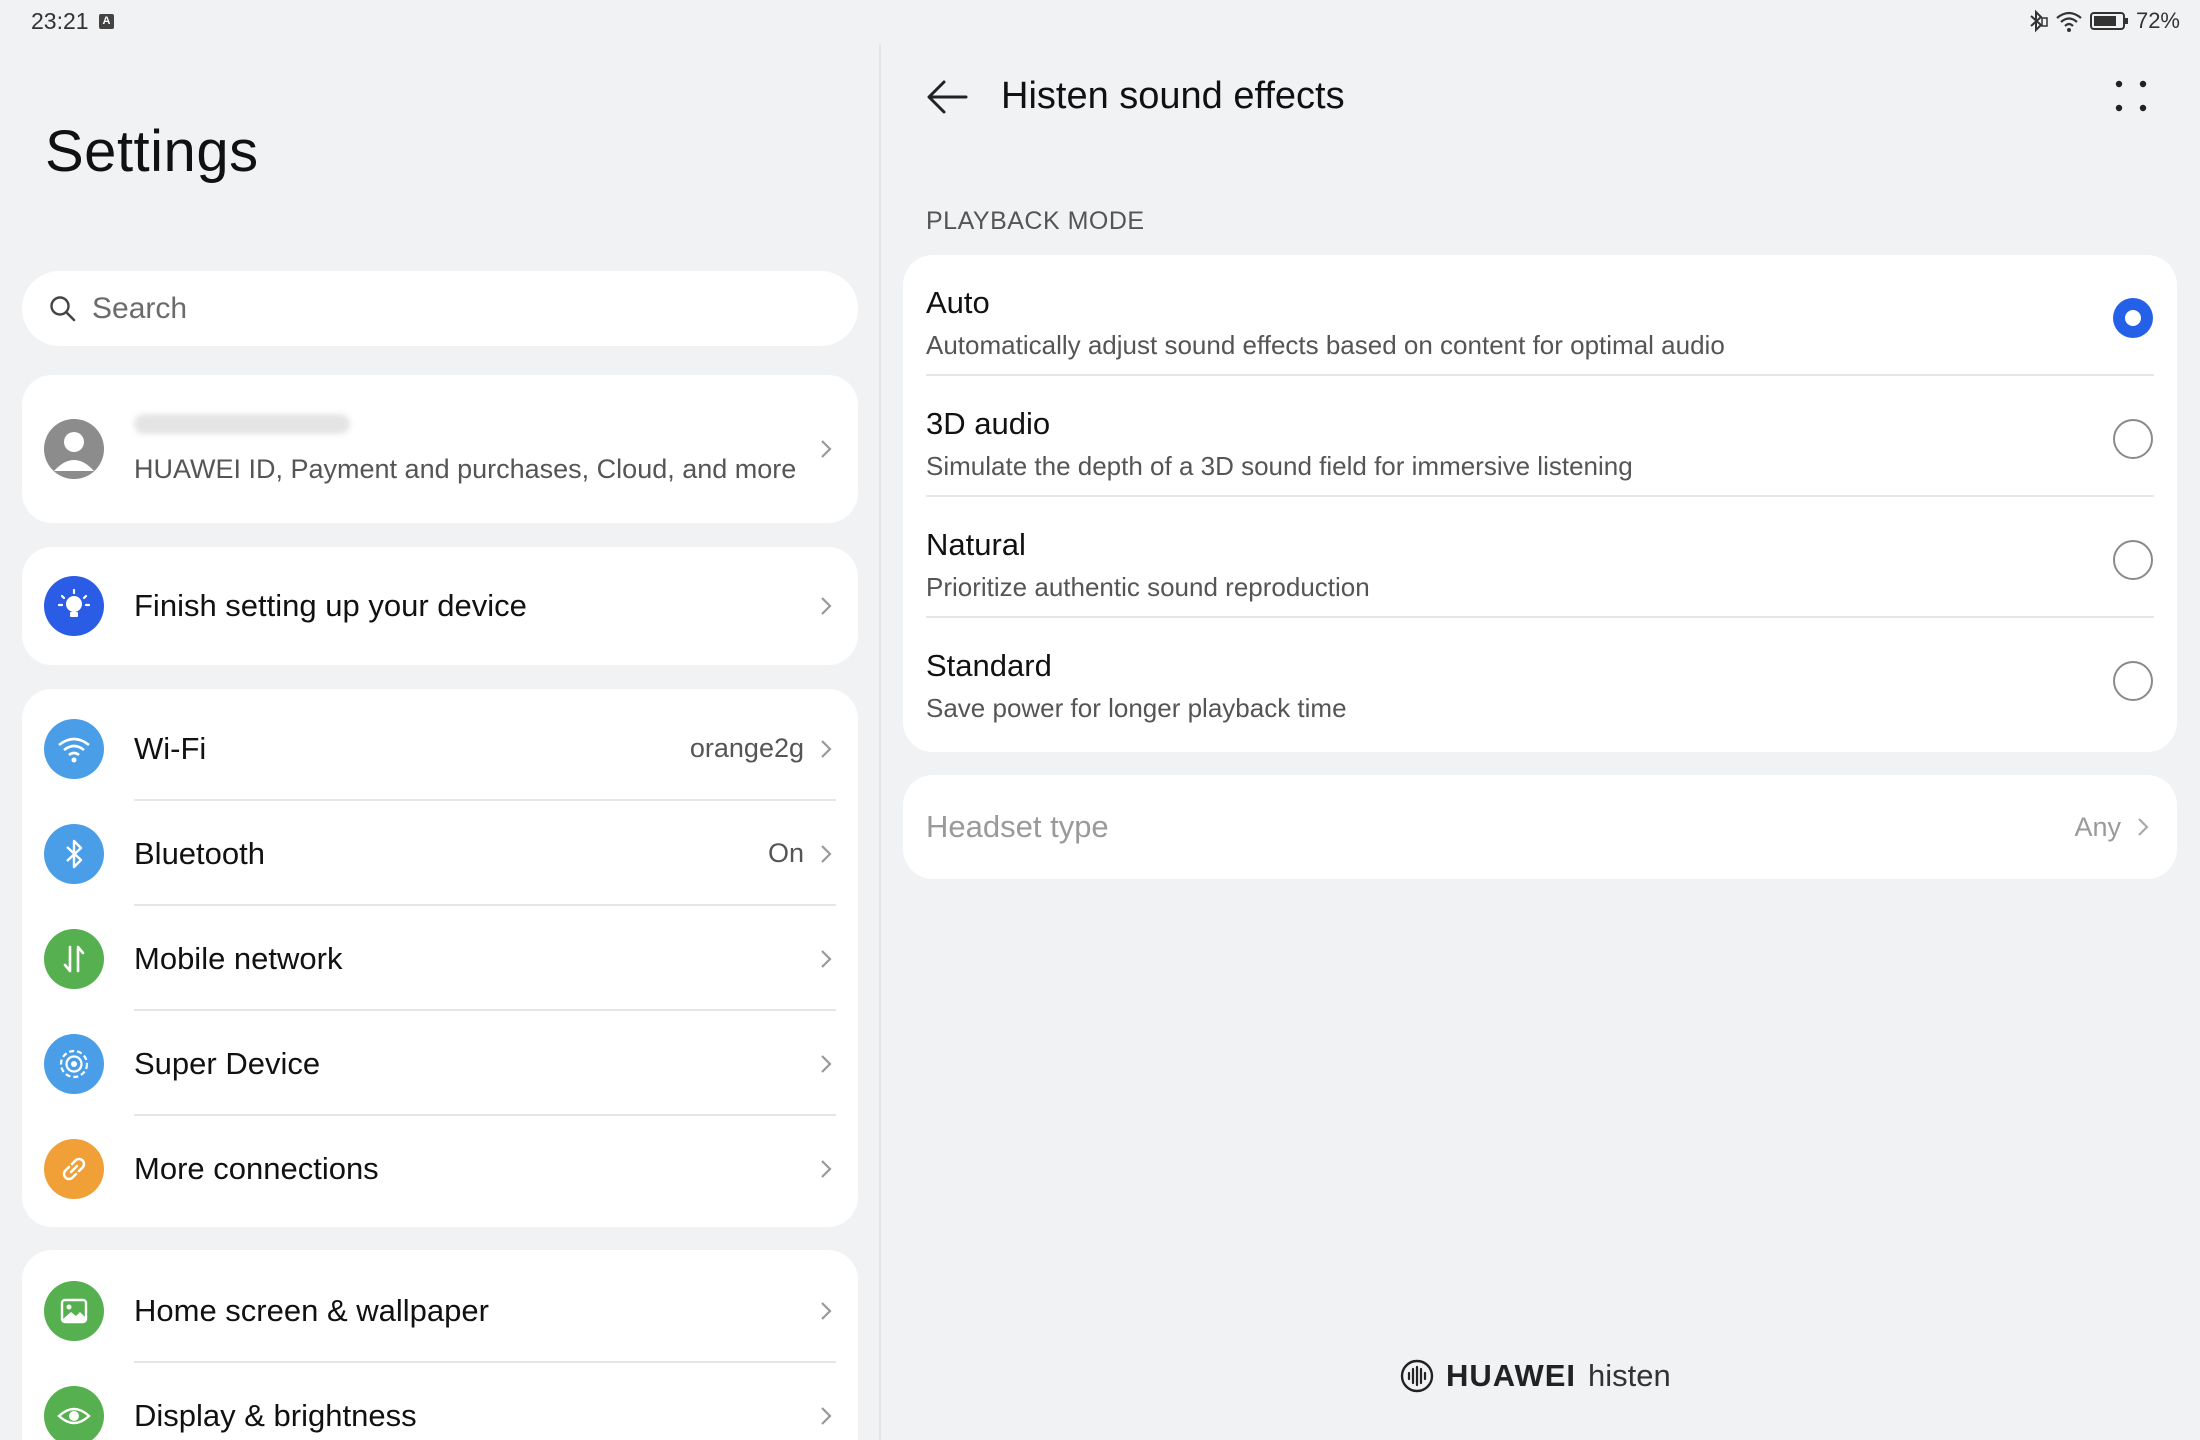 The width and height of the screenshot is (2200, 1440). I want to click on wifi-label: Wi-Fi, so click(170, 748).